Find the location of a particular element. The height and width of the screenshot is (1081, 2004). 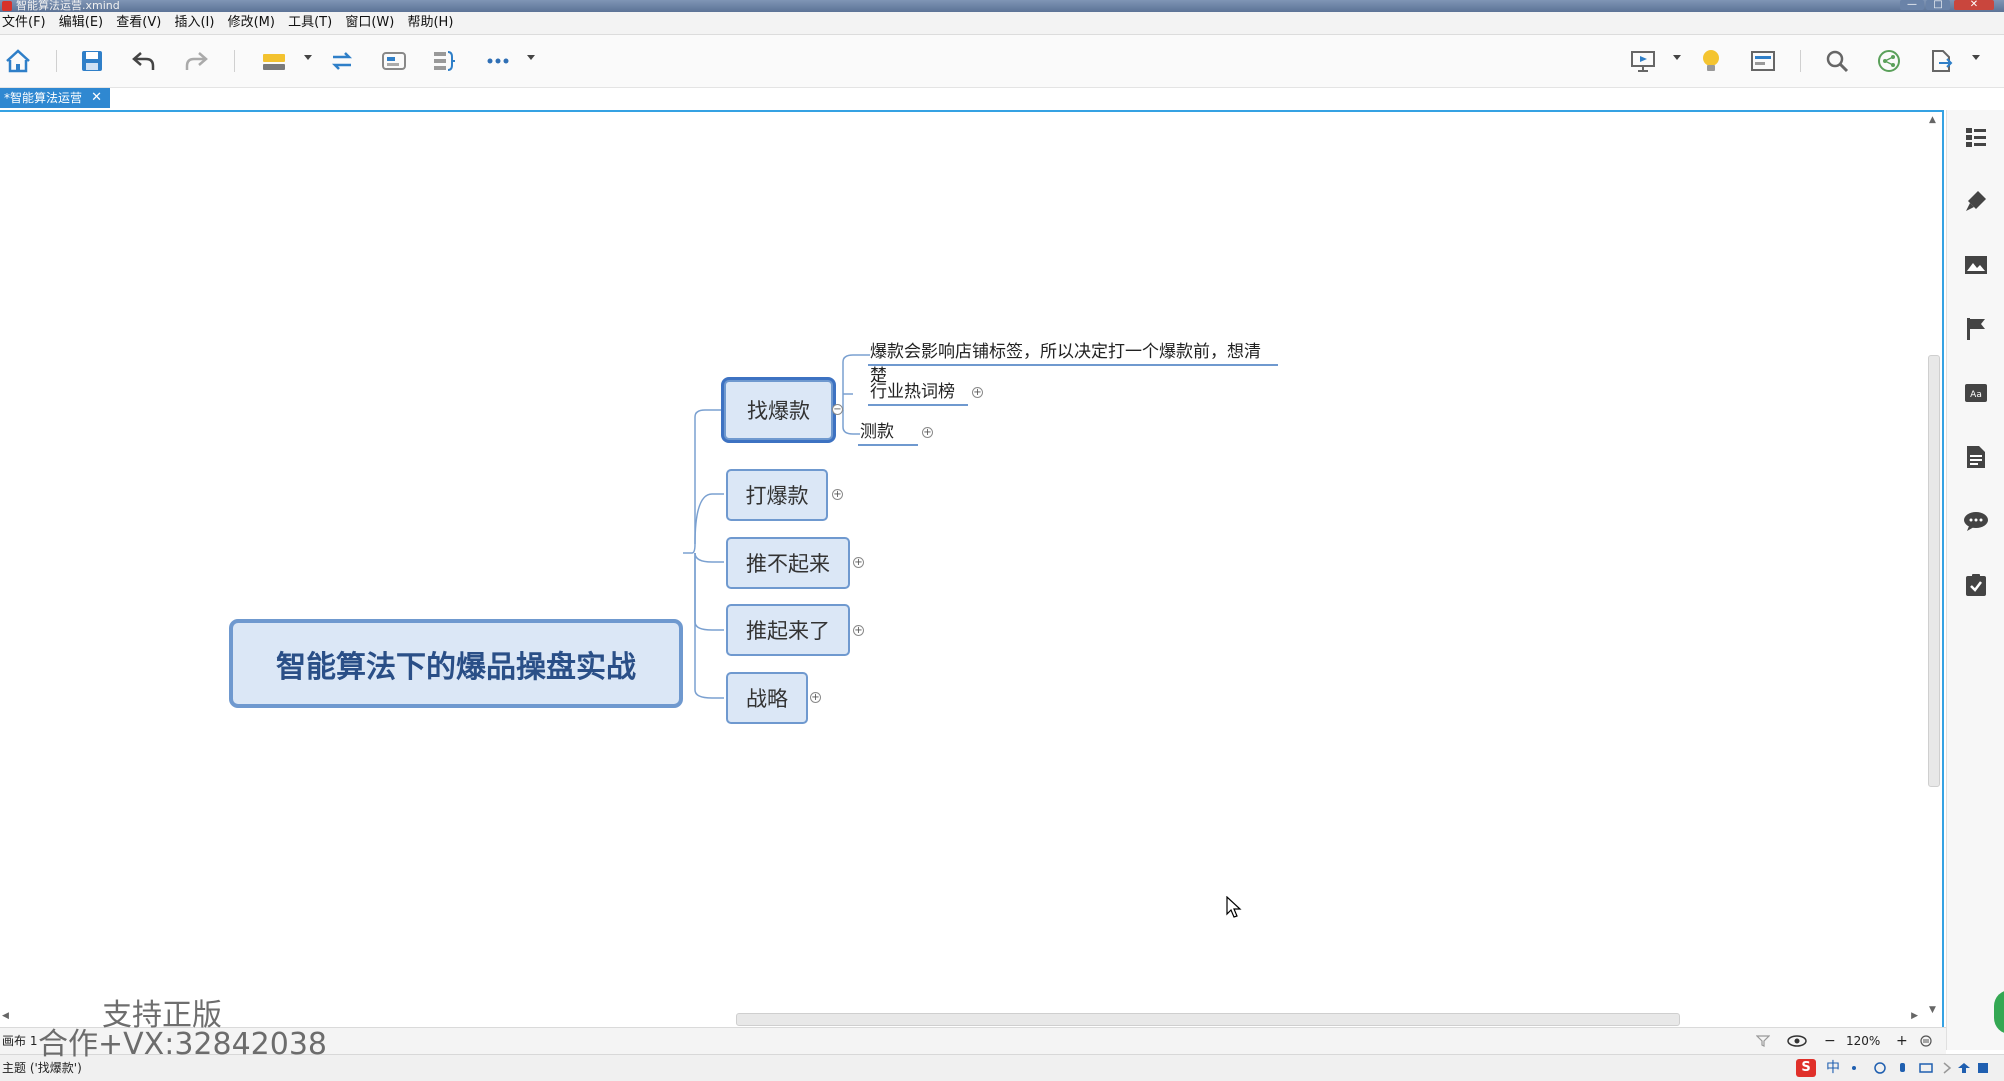

idea-icon is located at coordinates (1711, 61).